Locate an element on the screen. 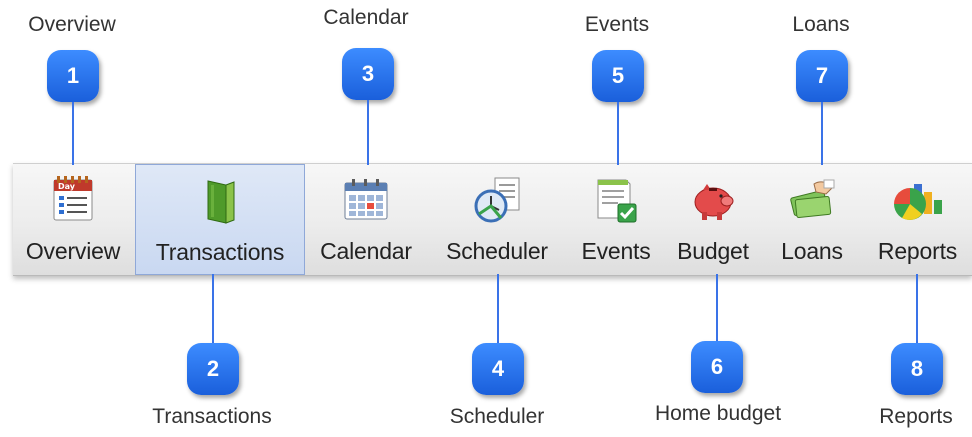  svg-text: Day is located at coordinates (67, 186).